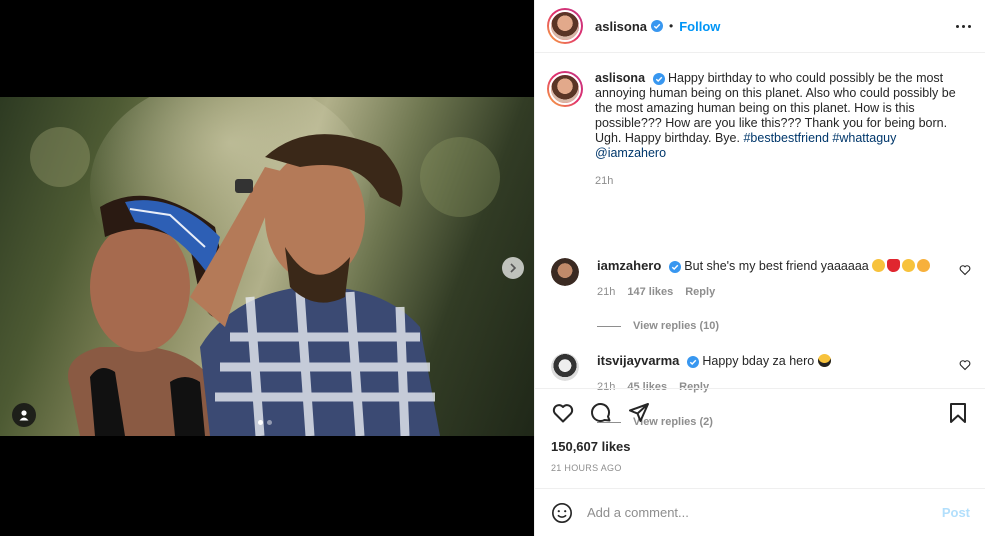  What do you see at coordinates (638, 360) in the screenshot?
I see `commenter-username: itsvijayvarma` at bounding box center [638, 360].